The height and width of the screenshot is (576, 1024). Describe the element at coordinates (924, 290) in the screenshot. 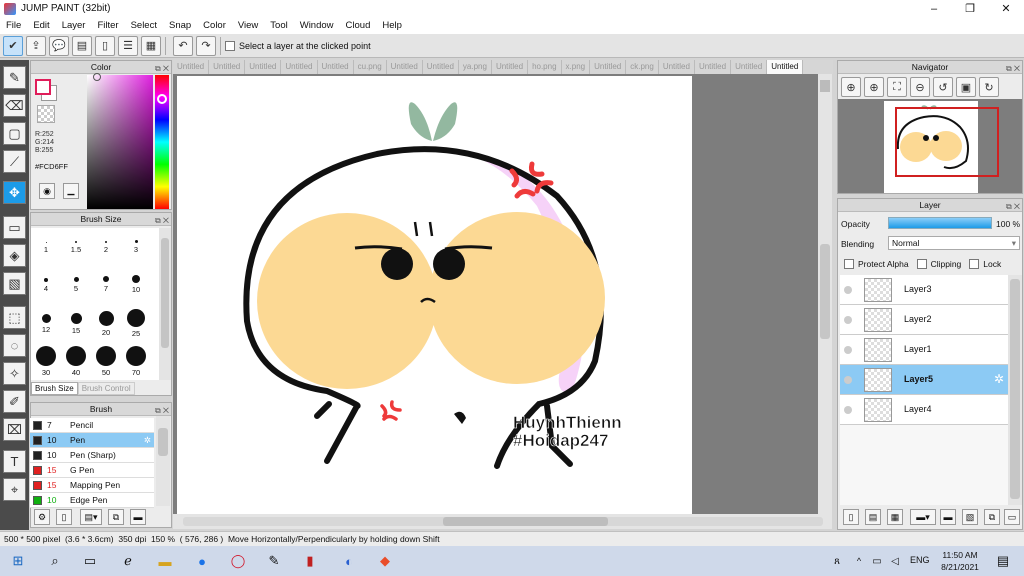

I see `layer-row: Layer3` at that location.